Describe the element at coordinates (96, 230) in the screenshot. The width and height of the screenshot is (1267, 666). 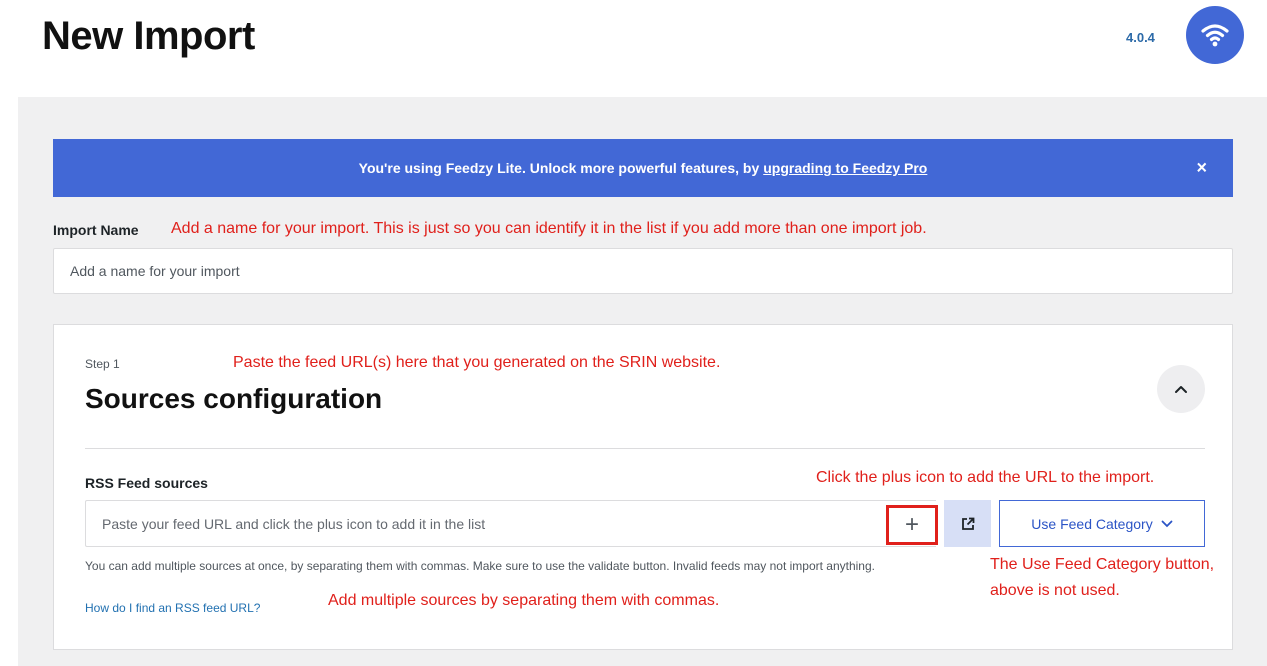
I see `import-name-label: Import Name` at that location.